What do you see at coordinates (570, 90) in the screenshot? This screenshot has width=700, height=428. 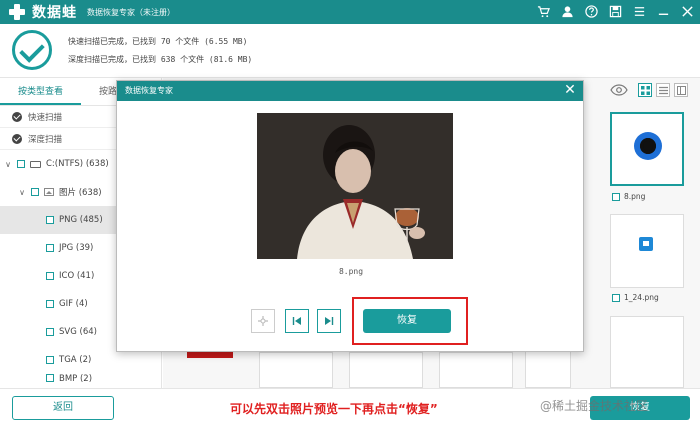 I see `close-icon: ✕` at bounding box center [570, 90].